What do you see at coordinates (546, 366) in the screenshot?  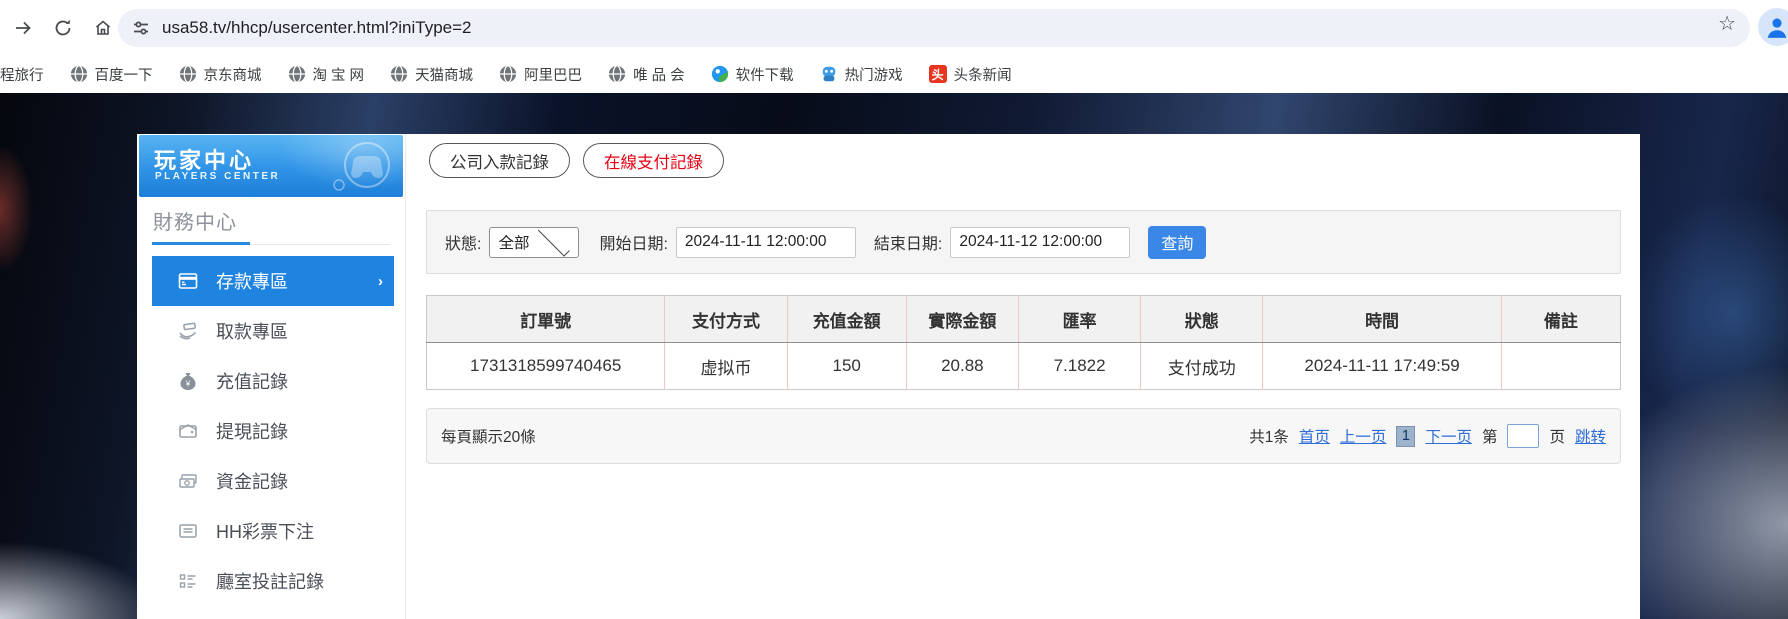 I see `cell-order-no: 1731318599740465` at bounding box center [546, 366].